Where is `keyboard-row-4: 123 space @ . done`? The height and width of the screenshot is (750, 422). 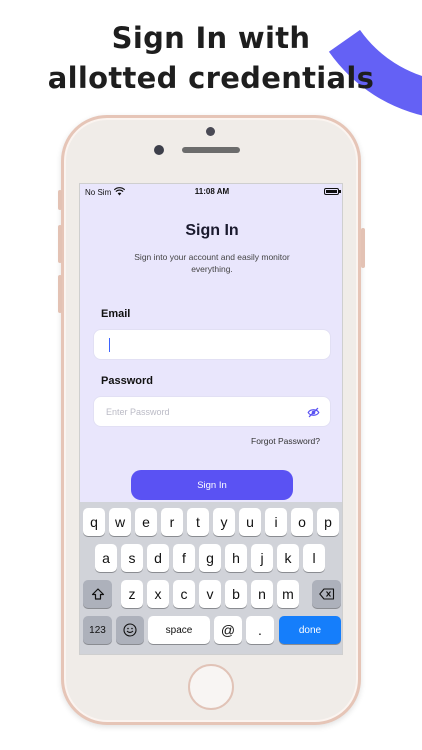
keyboard-row-4: 123 space @ . done is located at coordinates (211, 630).